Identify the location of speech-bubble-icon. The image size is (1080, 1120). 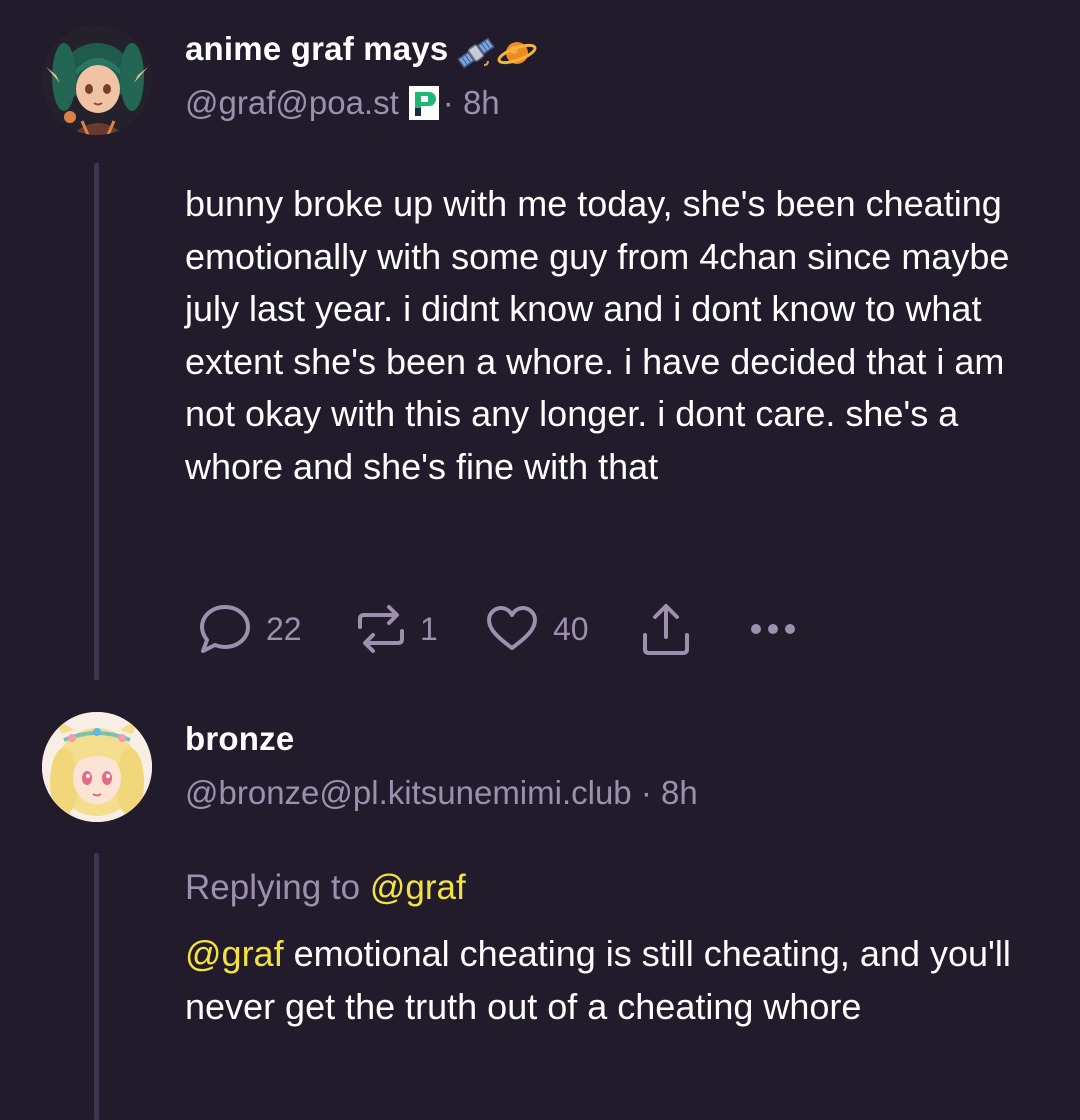
(225, 629).